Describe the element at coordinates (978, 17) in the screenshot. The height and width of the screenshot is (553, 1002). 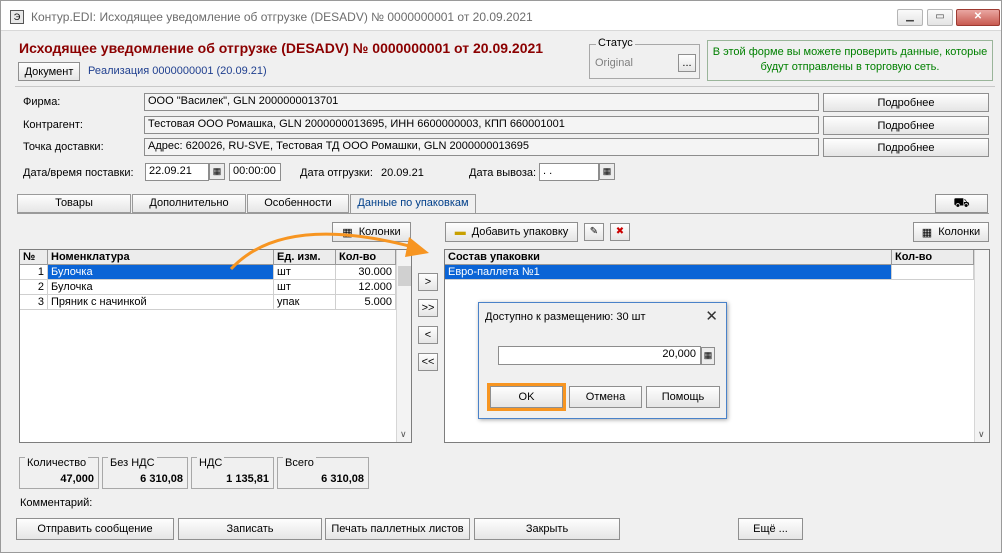
I see `close-window-button: ✕` at that location.